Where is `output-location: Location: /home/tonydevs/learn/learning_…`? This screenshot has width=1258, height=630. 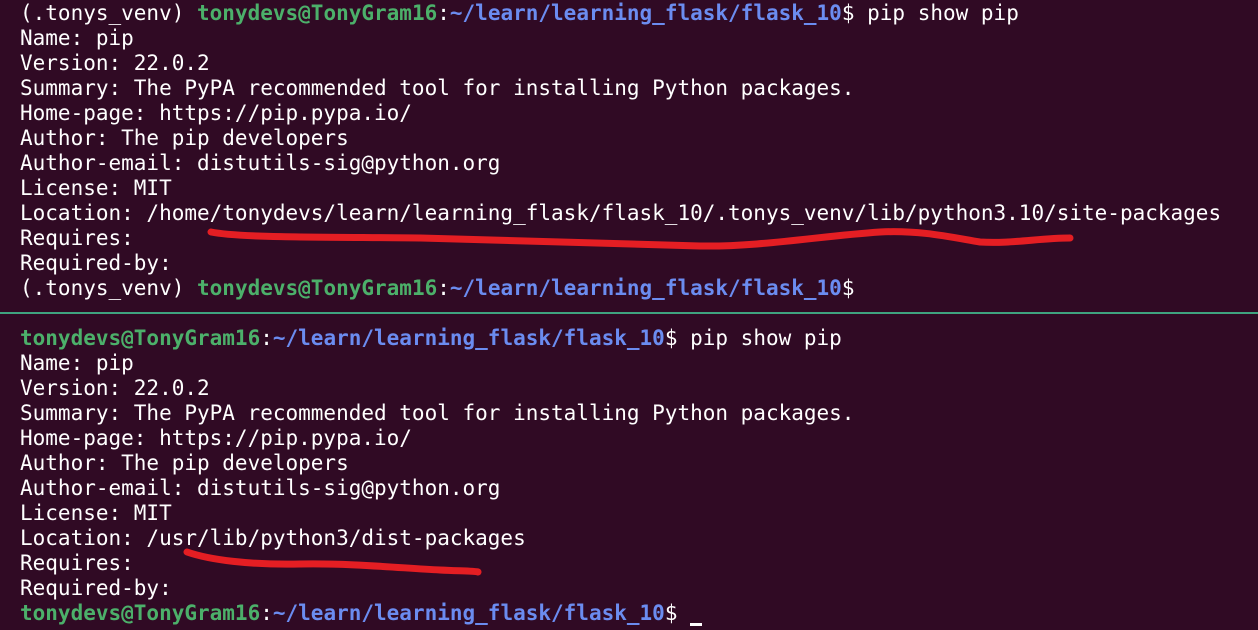
output-location: Location: /home/tonydevs/learn/learning_… is located at coordinates (621, 213).